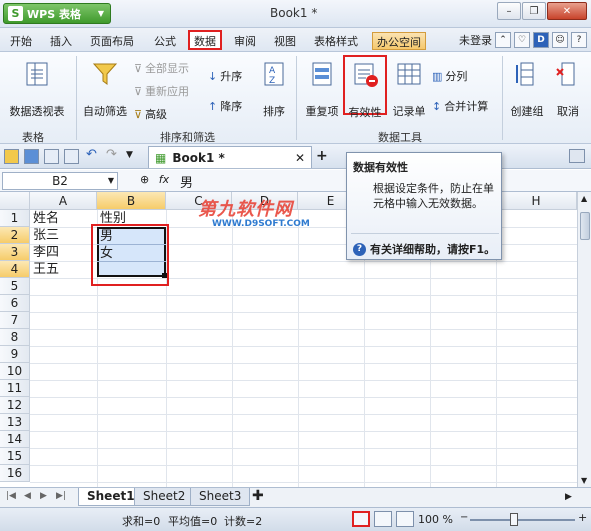  What do you see at coordinates (15, 320) in the screenshot?
I see `row-header: 7` at bounding box center [15, 320].